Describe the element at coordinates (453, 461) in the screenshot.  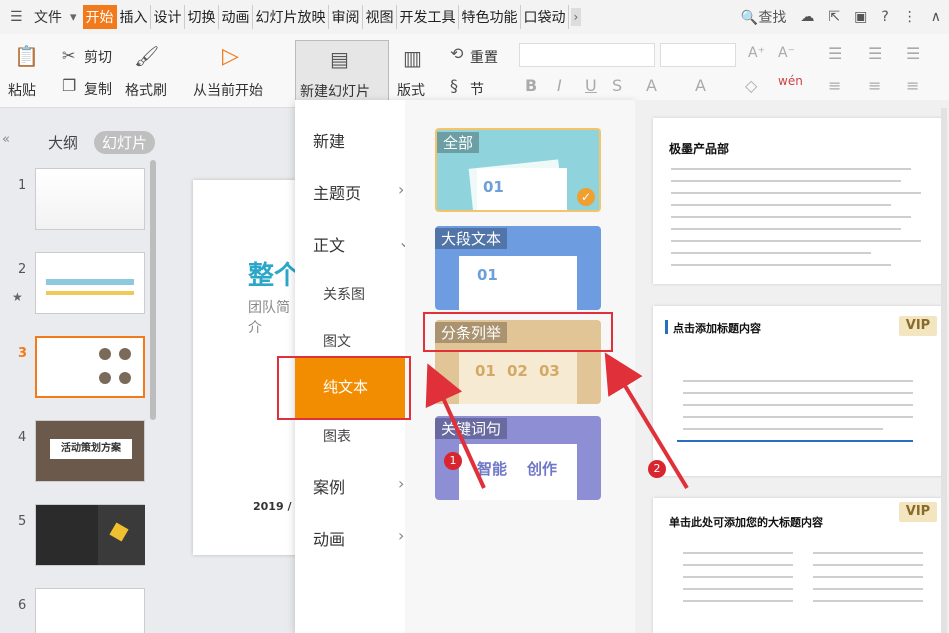
I see `annotation-badge-1: 1` at that location.